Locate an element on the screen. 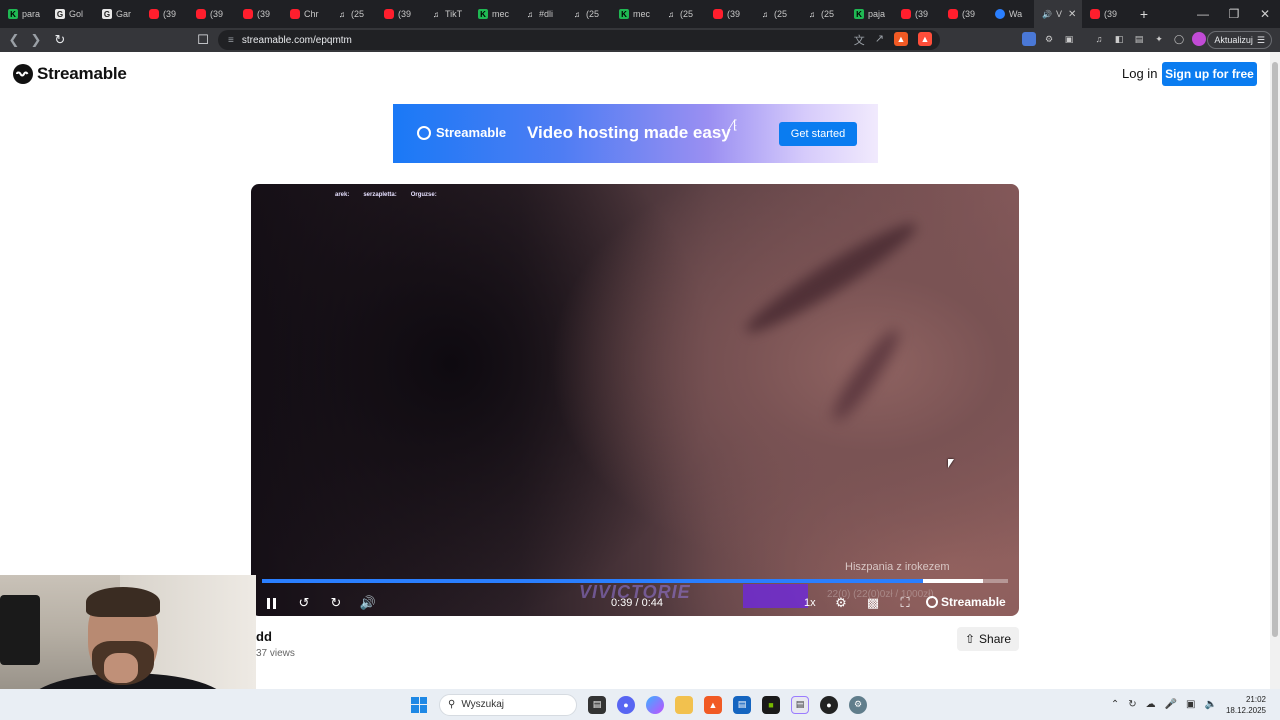 The width and height of the screenshot is (1280, 720). back-icon: ❮ is located at coordinates (14, 40).